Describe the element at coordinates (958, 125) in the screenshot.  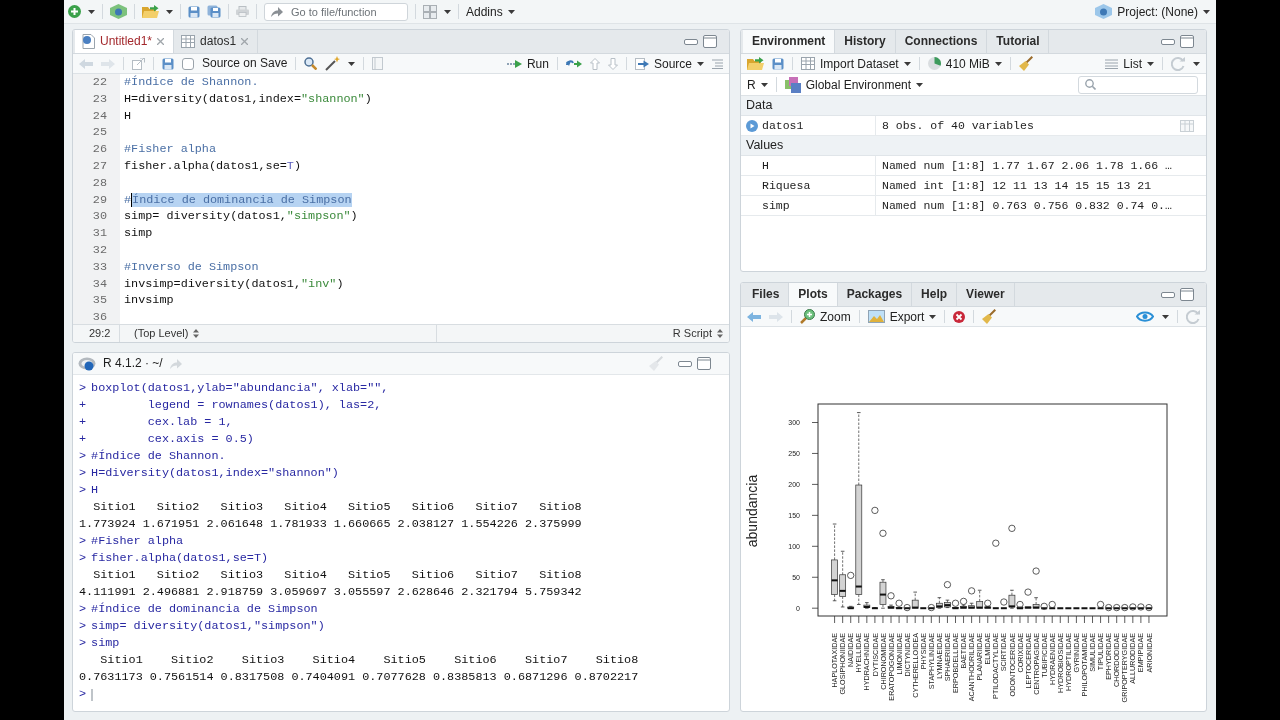
I see `variable-value: 8 obs. of 40 variables` at that location.